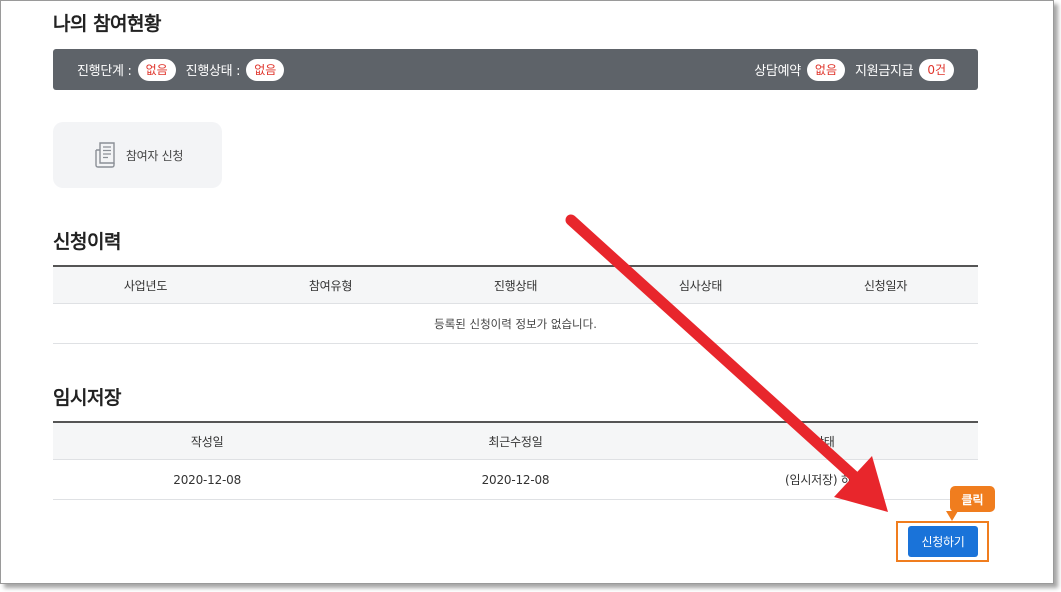 Image resolution: width=1061 pixels, height=592 pixels. I want to click on temp-save-title: 임시저장, so click(87, 398).